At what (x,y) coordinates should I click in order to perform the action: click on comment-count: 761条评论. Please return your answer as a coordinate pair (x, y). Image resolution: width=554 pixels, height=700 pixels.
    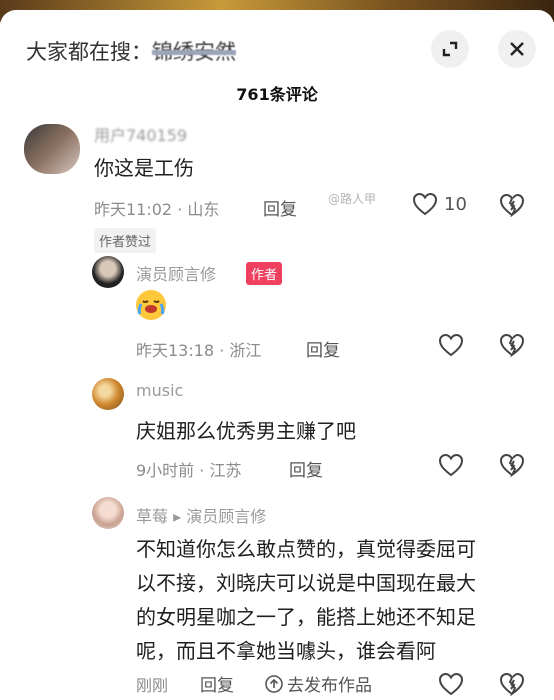
    Looking at the image, I should click on (277, 94).